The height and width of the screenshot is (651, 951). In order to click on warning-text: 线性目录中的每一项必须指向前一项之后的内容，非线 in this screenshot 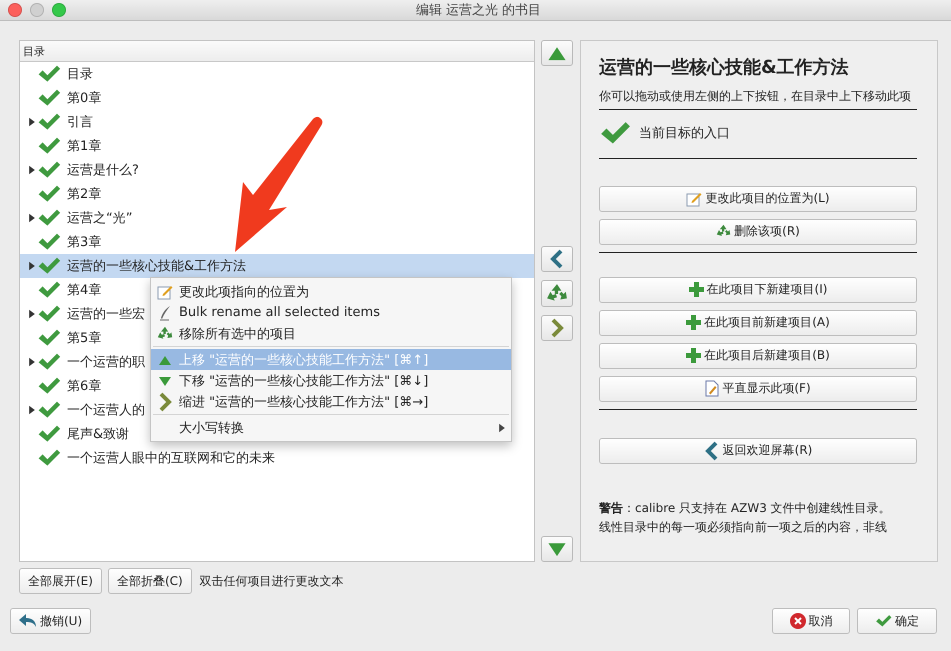, I will do `click(743, 527)`.